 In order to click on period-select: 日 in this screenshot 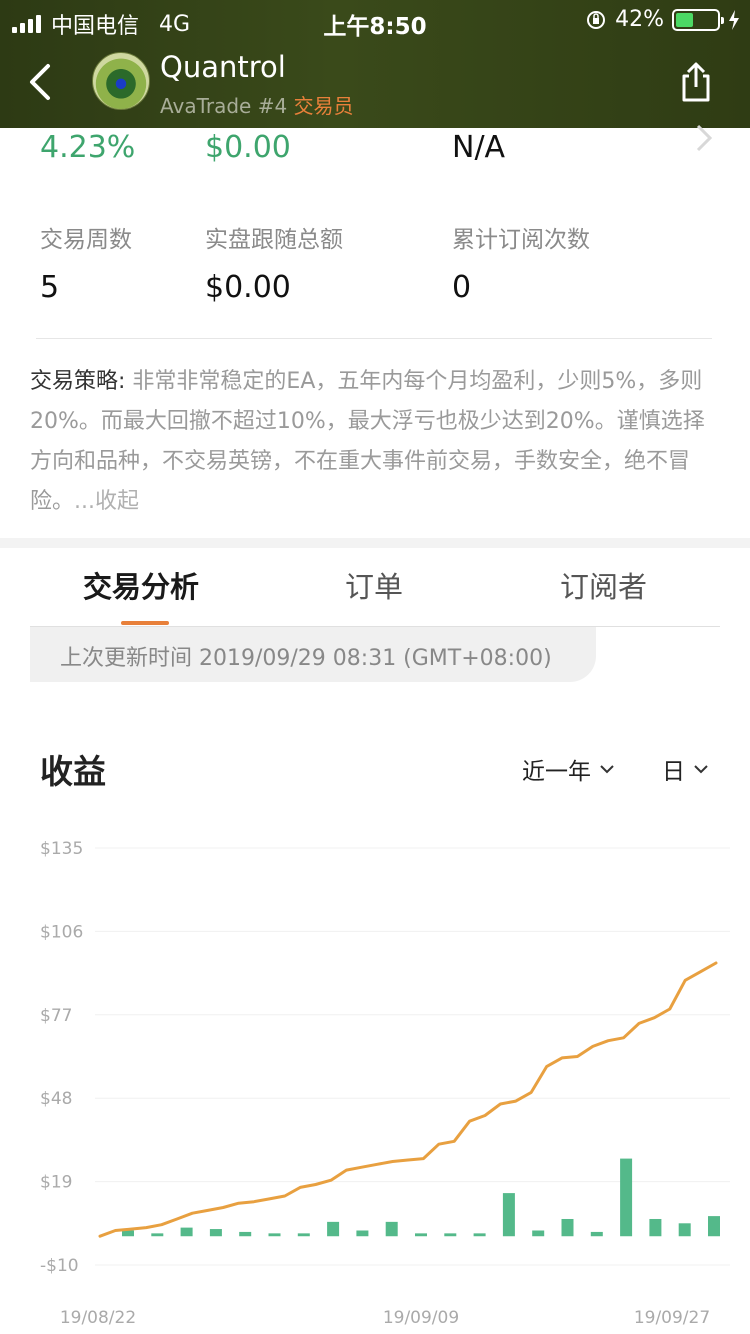, I will do `click(685, 769)`.